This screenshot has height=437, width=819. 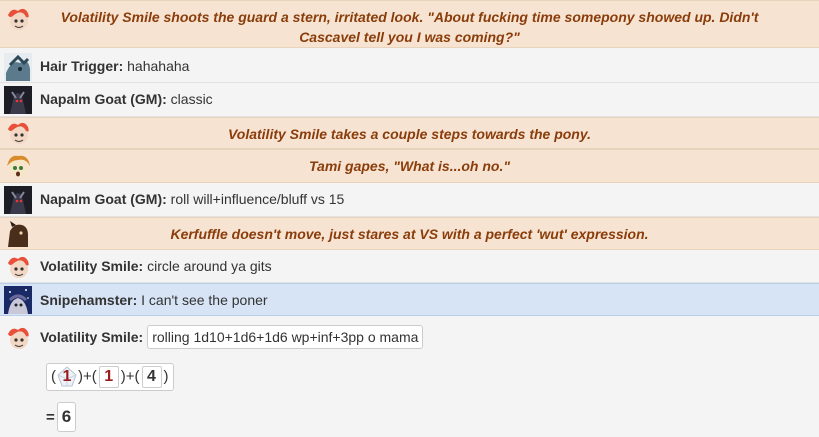 What do you see at coordinates (409, 299) in the screenshot?
I see `chat-message-highlighted: Snipehamster: I can't see the poner` at bounding box center [409, 299].